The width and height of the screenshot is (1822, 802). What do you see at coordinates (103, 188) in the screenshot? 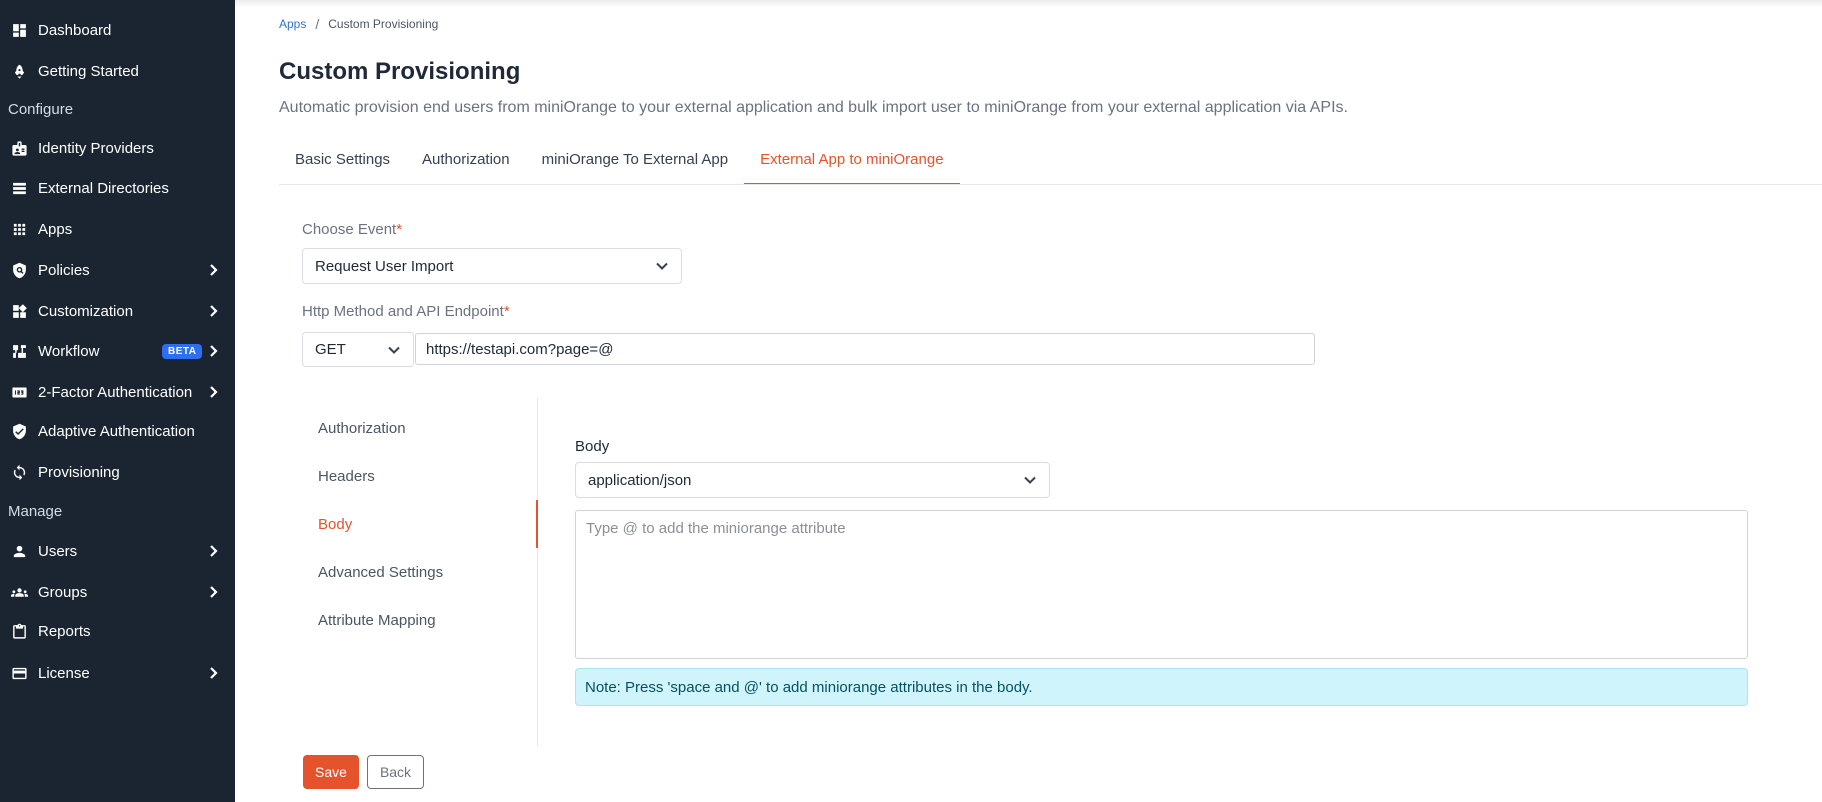
I see `sidebar-item-label: External Directories` at bounding box center [103, 188].